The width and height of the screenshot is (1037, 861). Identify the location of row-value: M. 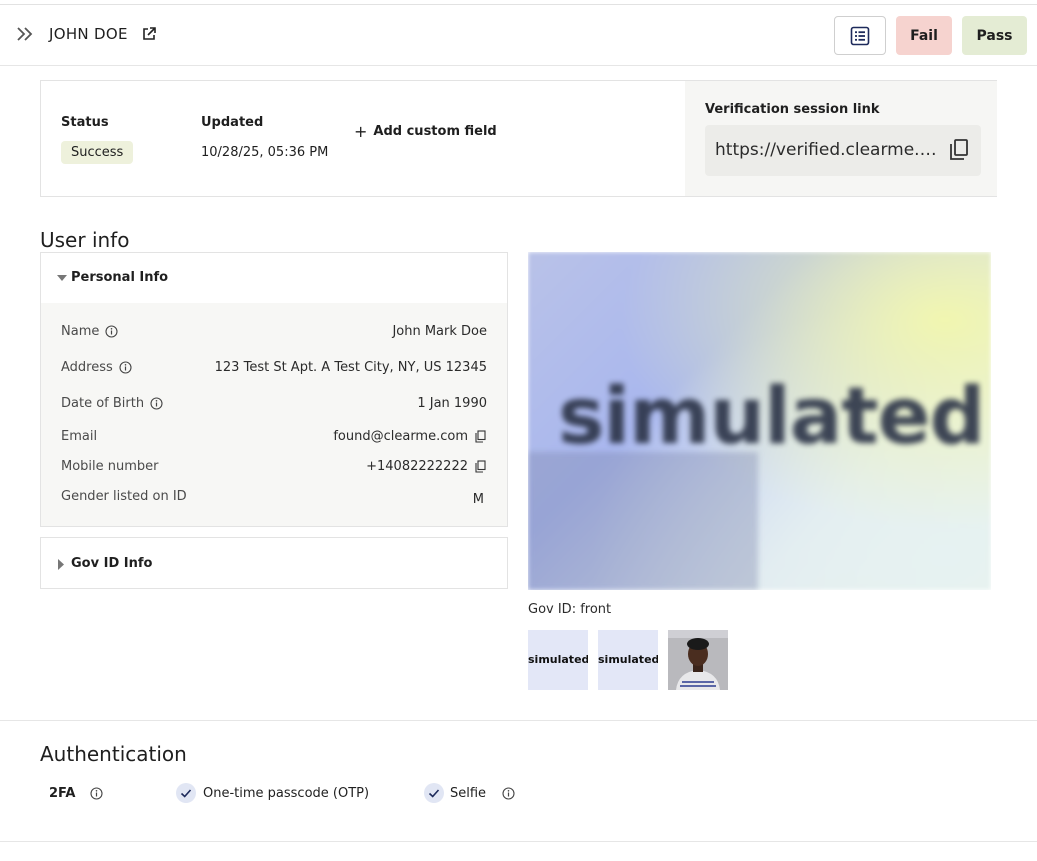
(478, 499).